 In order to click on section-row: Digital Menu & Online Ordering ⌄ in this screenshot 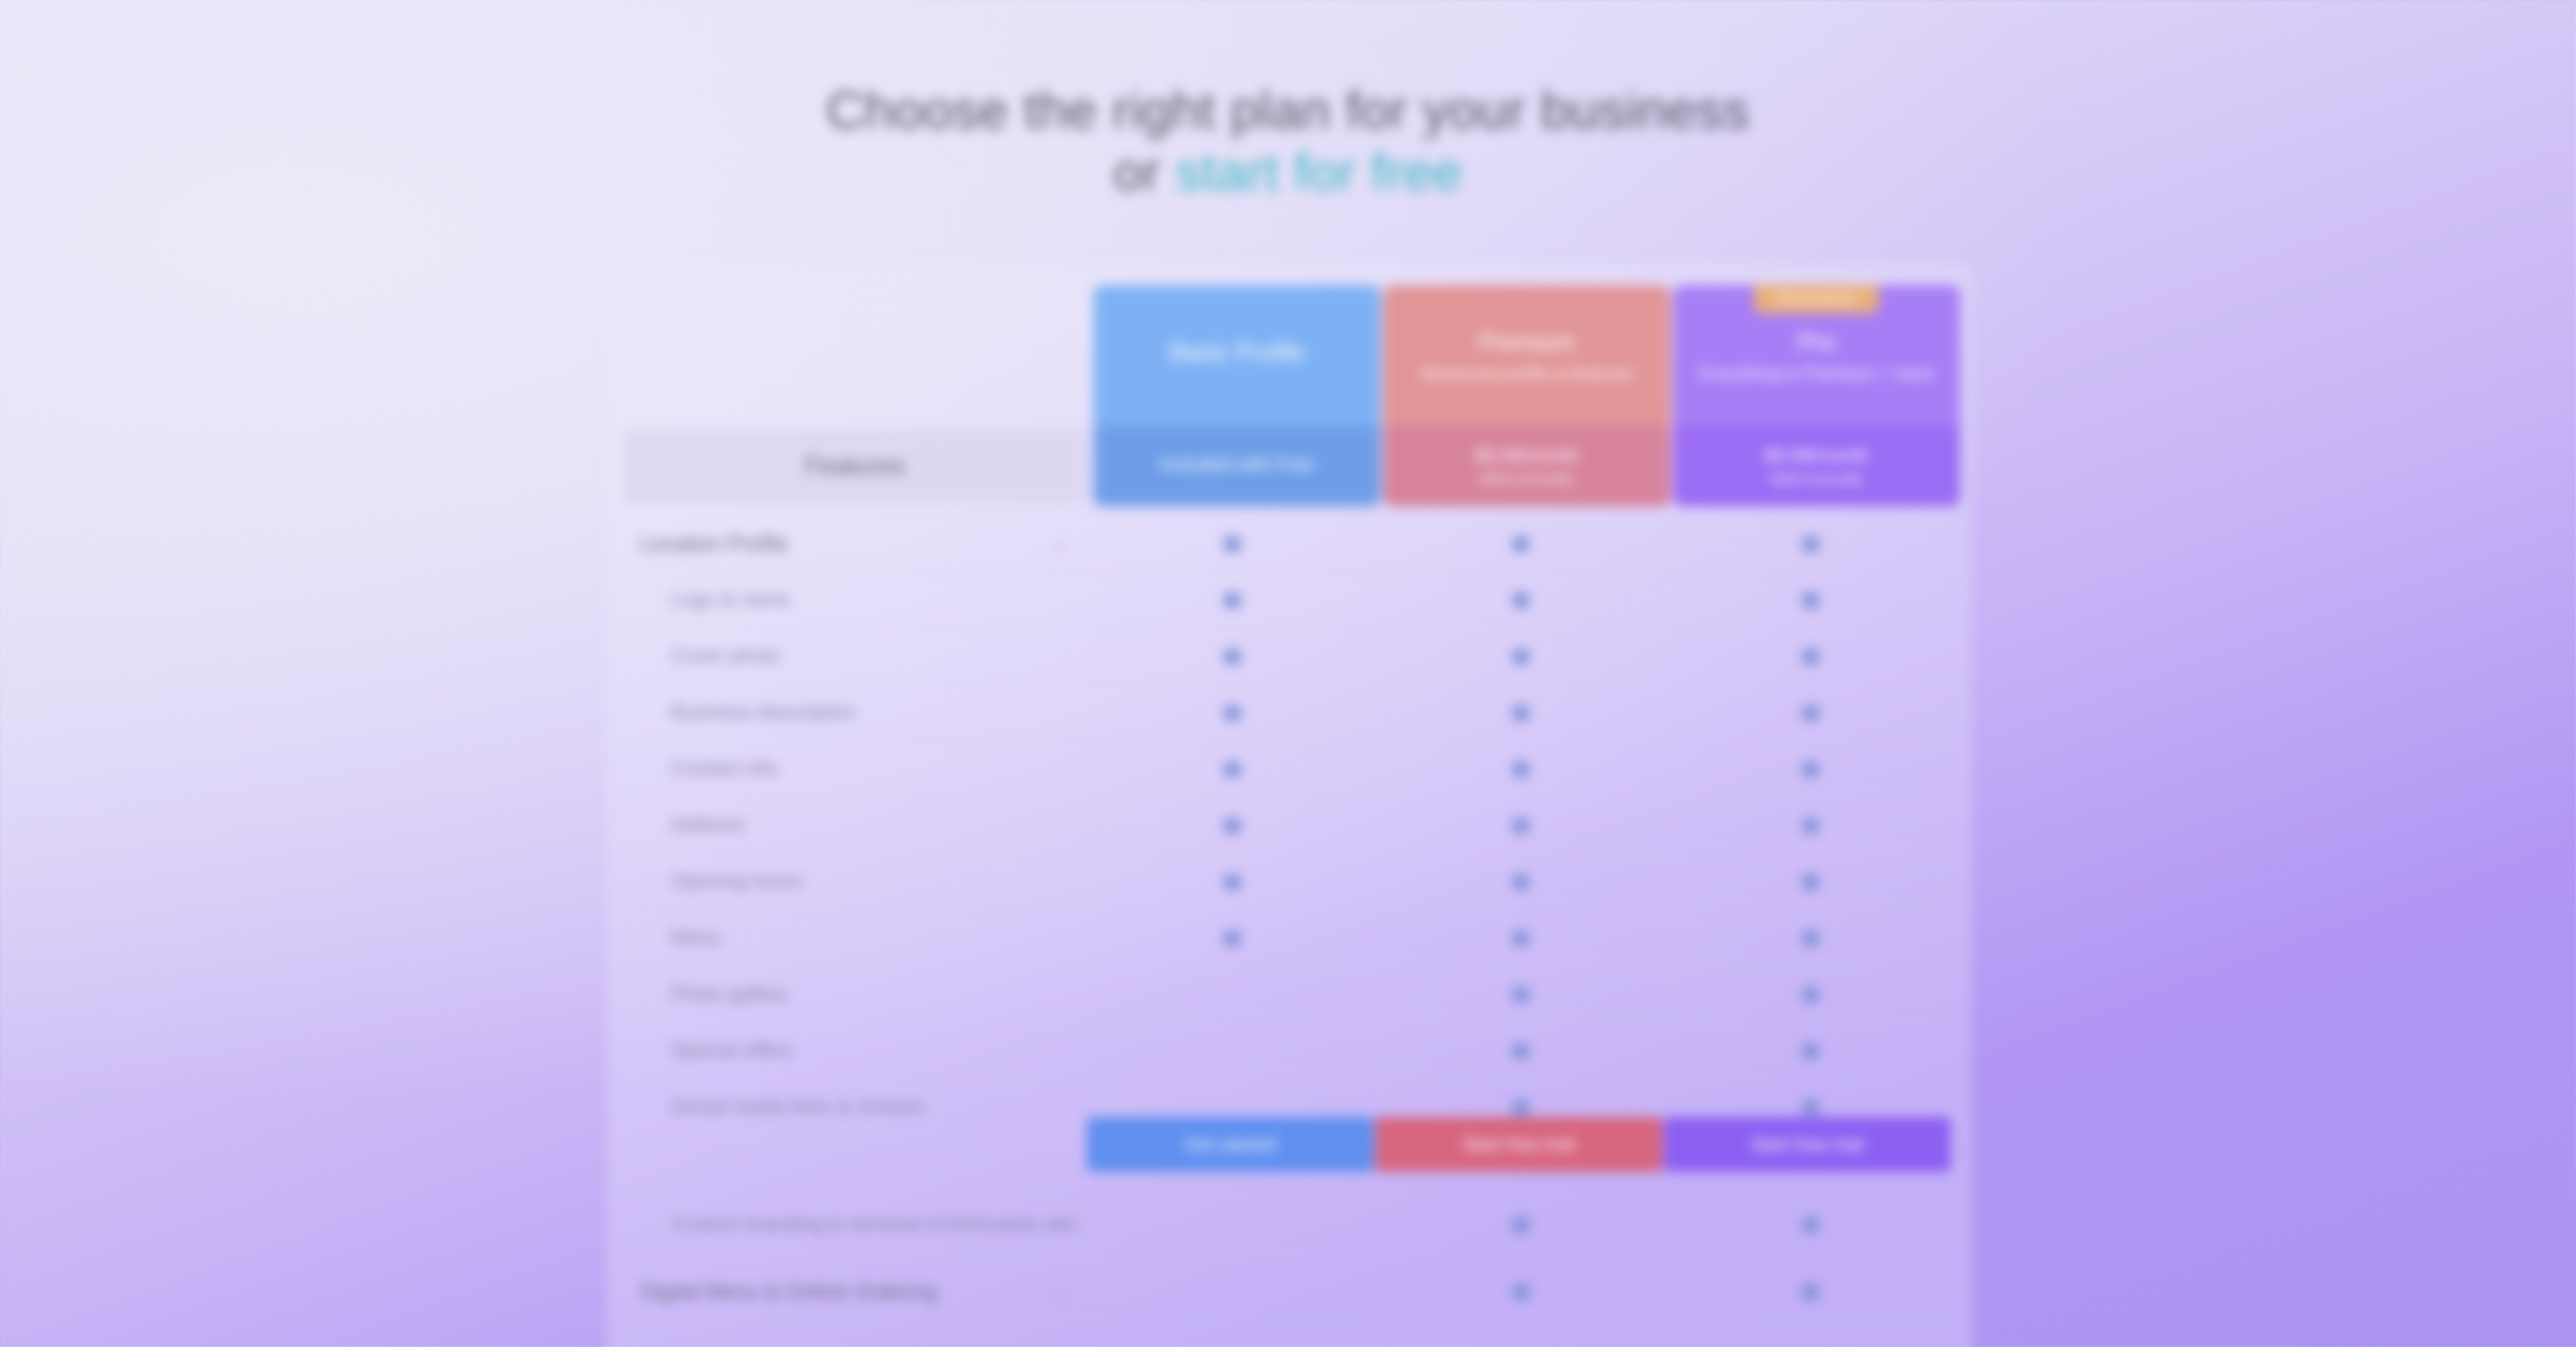, I will do `click(1291, 1291)`.